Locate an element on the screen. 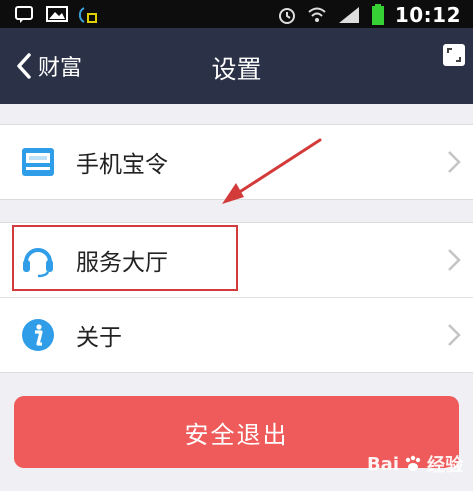 Image resolution: width=473 pixels, height=491 pixels. signal-icon is located at coordinates (348, 15).